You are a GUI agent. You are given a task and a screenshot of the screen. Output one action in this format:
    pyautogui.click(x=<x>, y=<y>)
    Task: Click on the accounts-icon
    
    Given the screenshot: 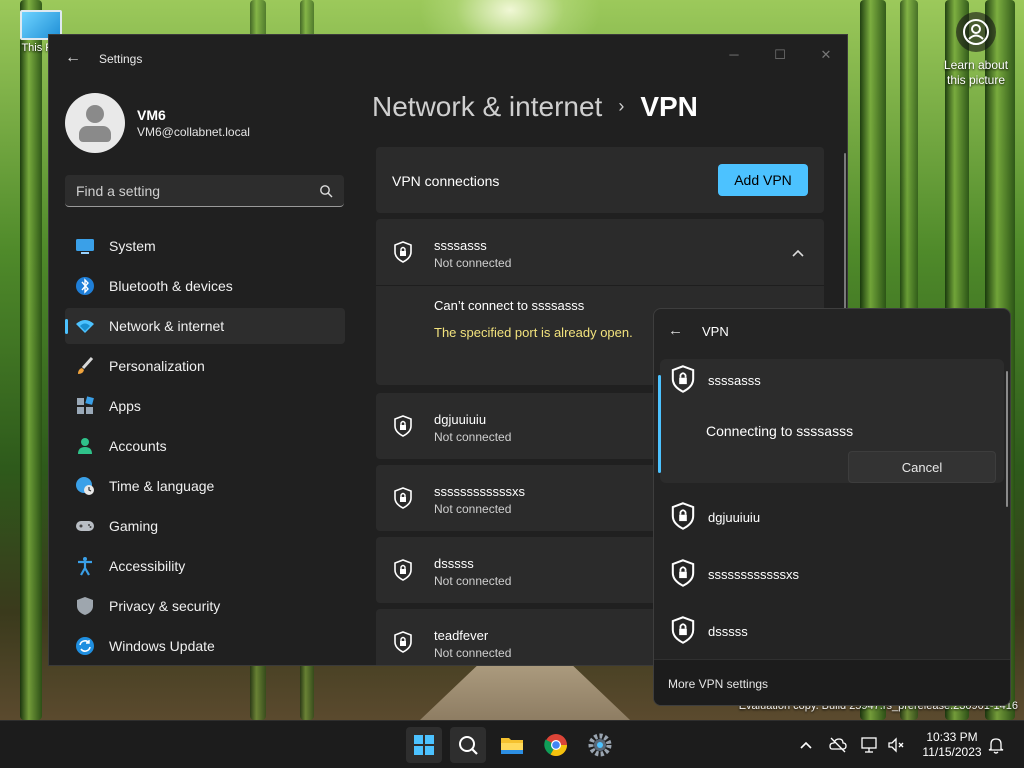 What is the action you would take?
    pyautogui.click(x=85, y=446)
    